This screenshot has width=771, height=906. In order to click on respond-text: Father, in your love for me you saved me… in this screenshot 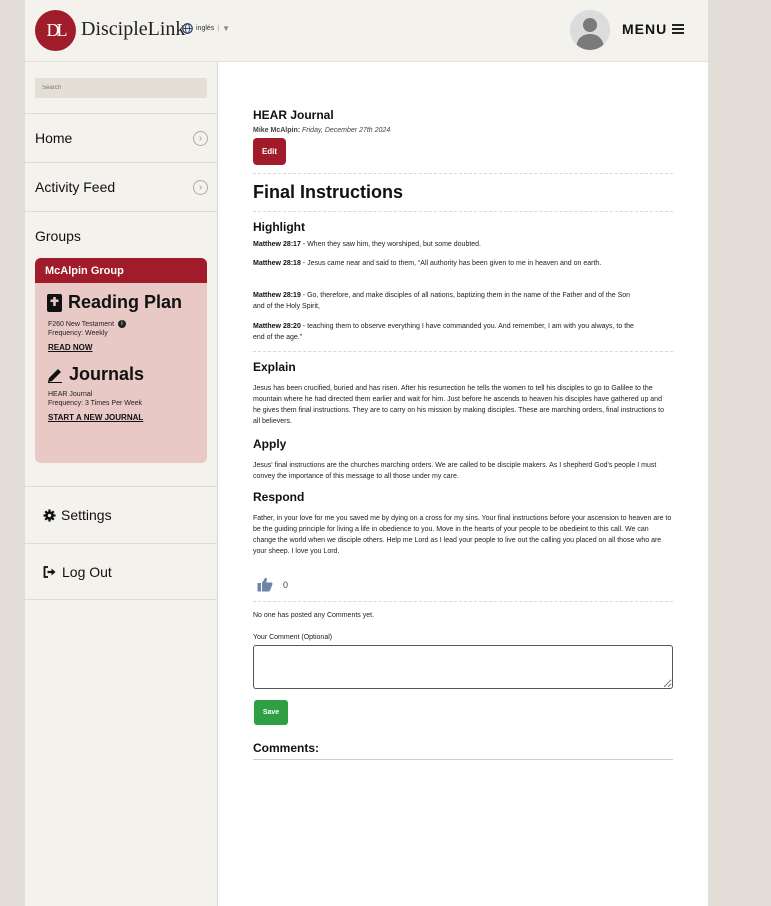, I will do `click(462, 535)`.